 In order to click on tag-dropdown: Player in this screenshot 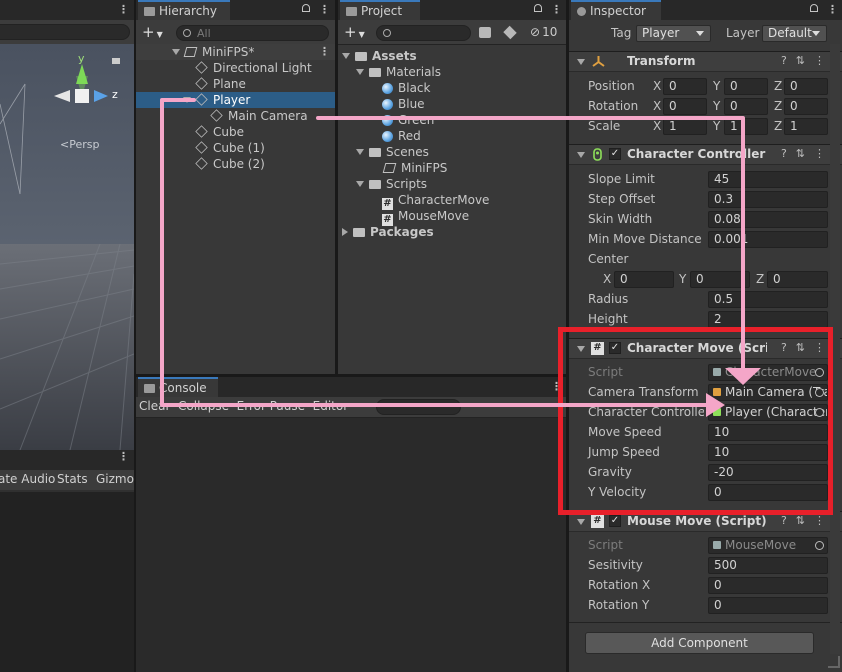, I will do `click(673, 33)`.